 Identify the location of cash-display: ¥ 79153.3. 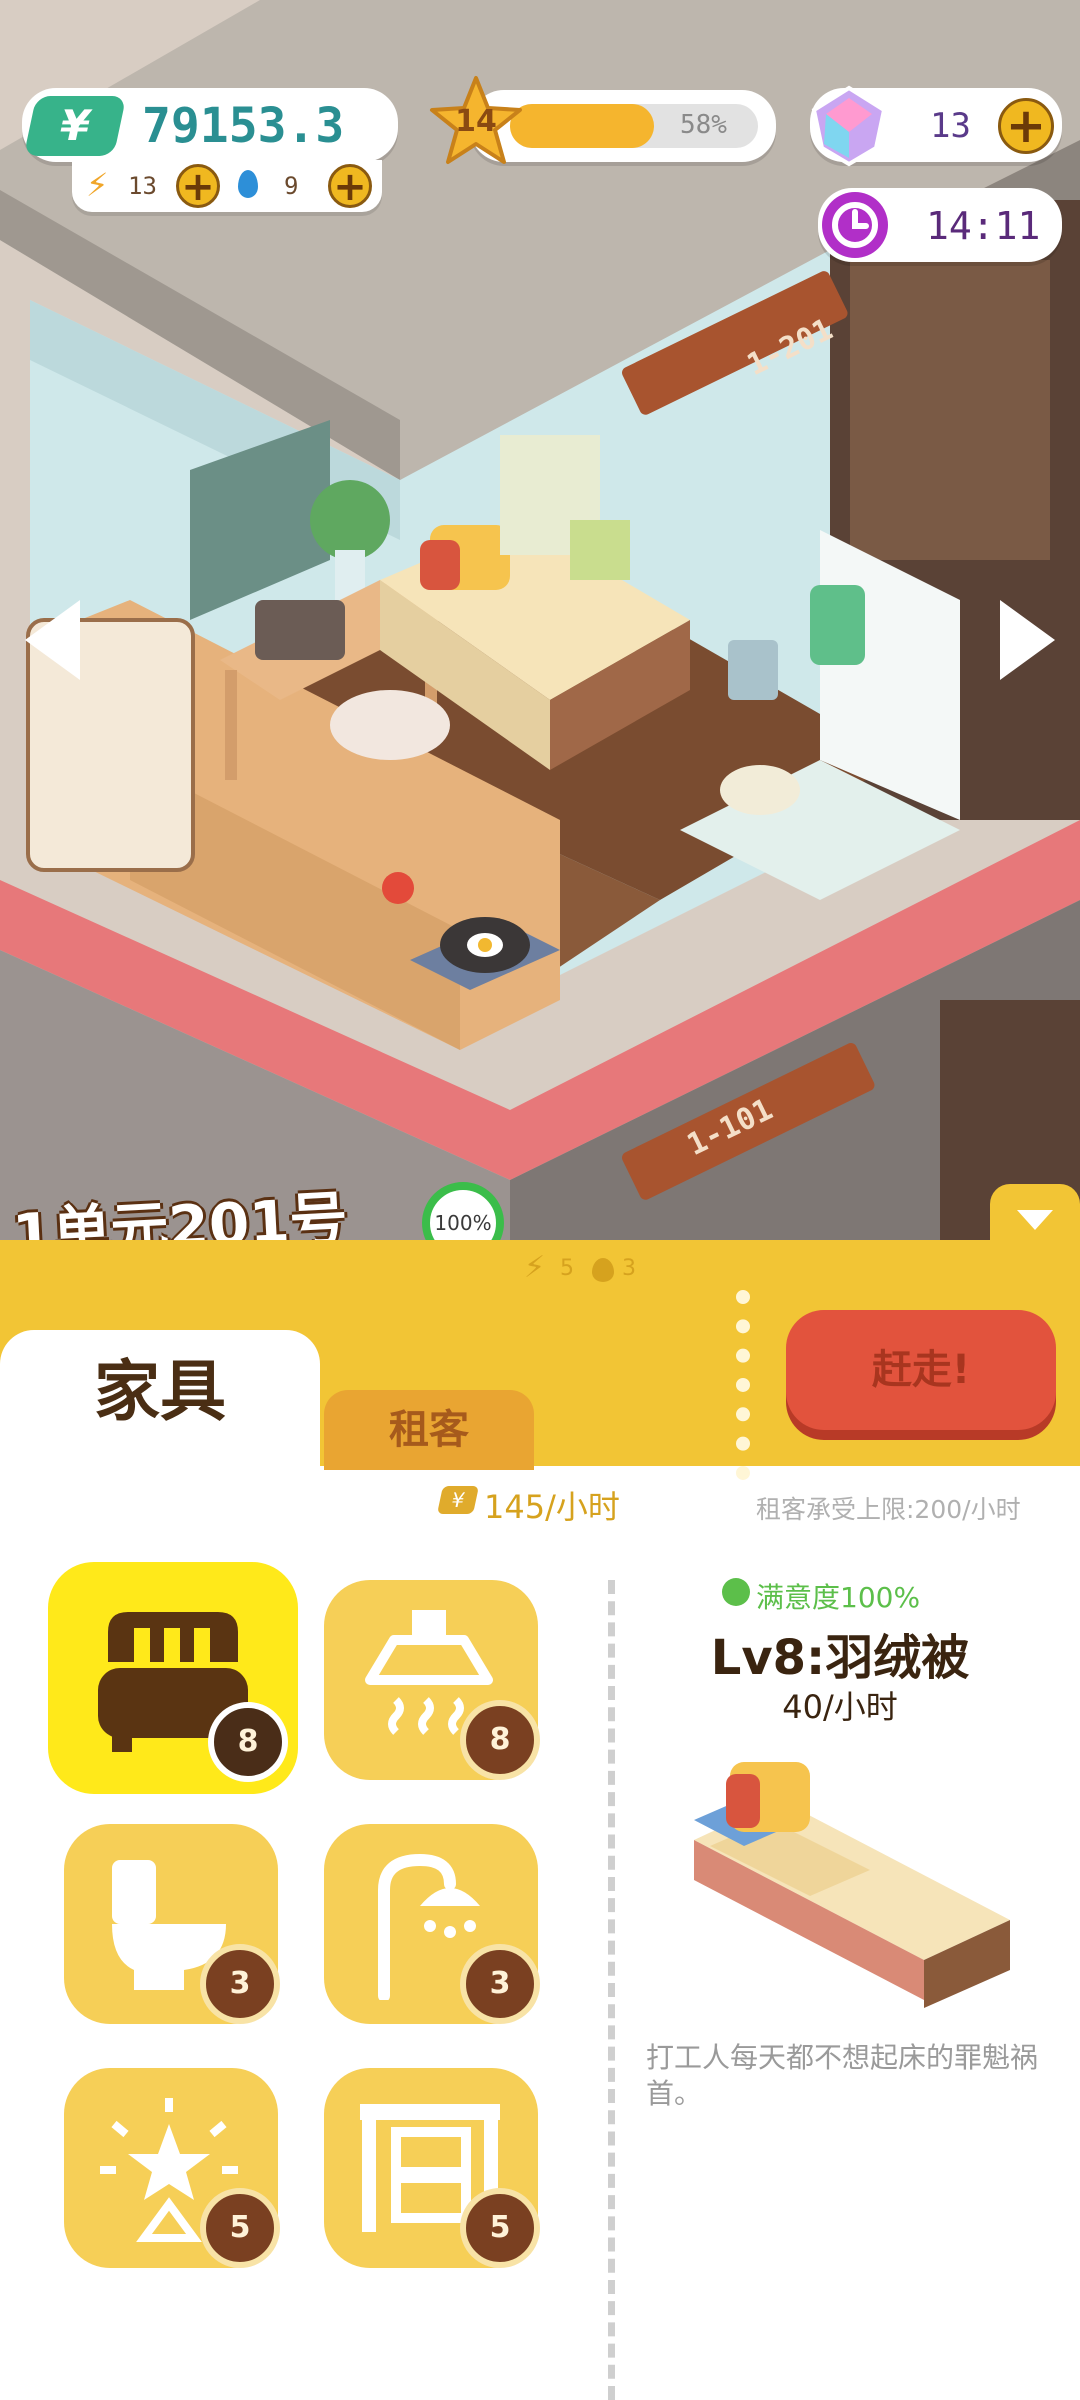
(210, 125).